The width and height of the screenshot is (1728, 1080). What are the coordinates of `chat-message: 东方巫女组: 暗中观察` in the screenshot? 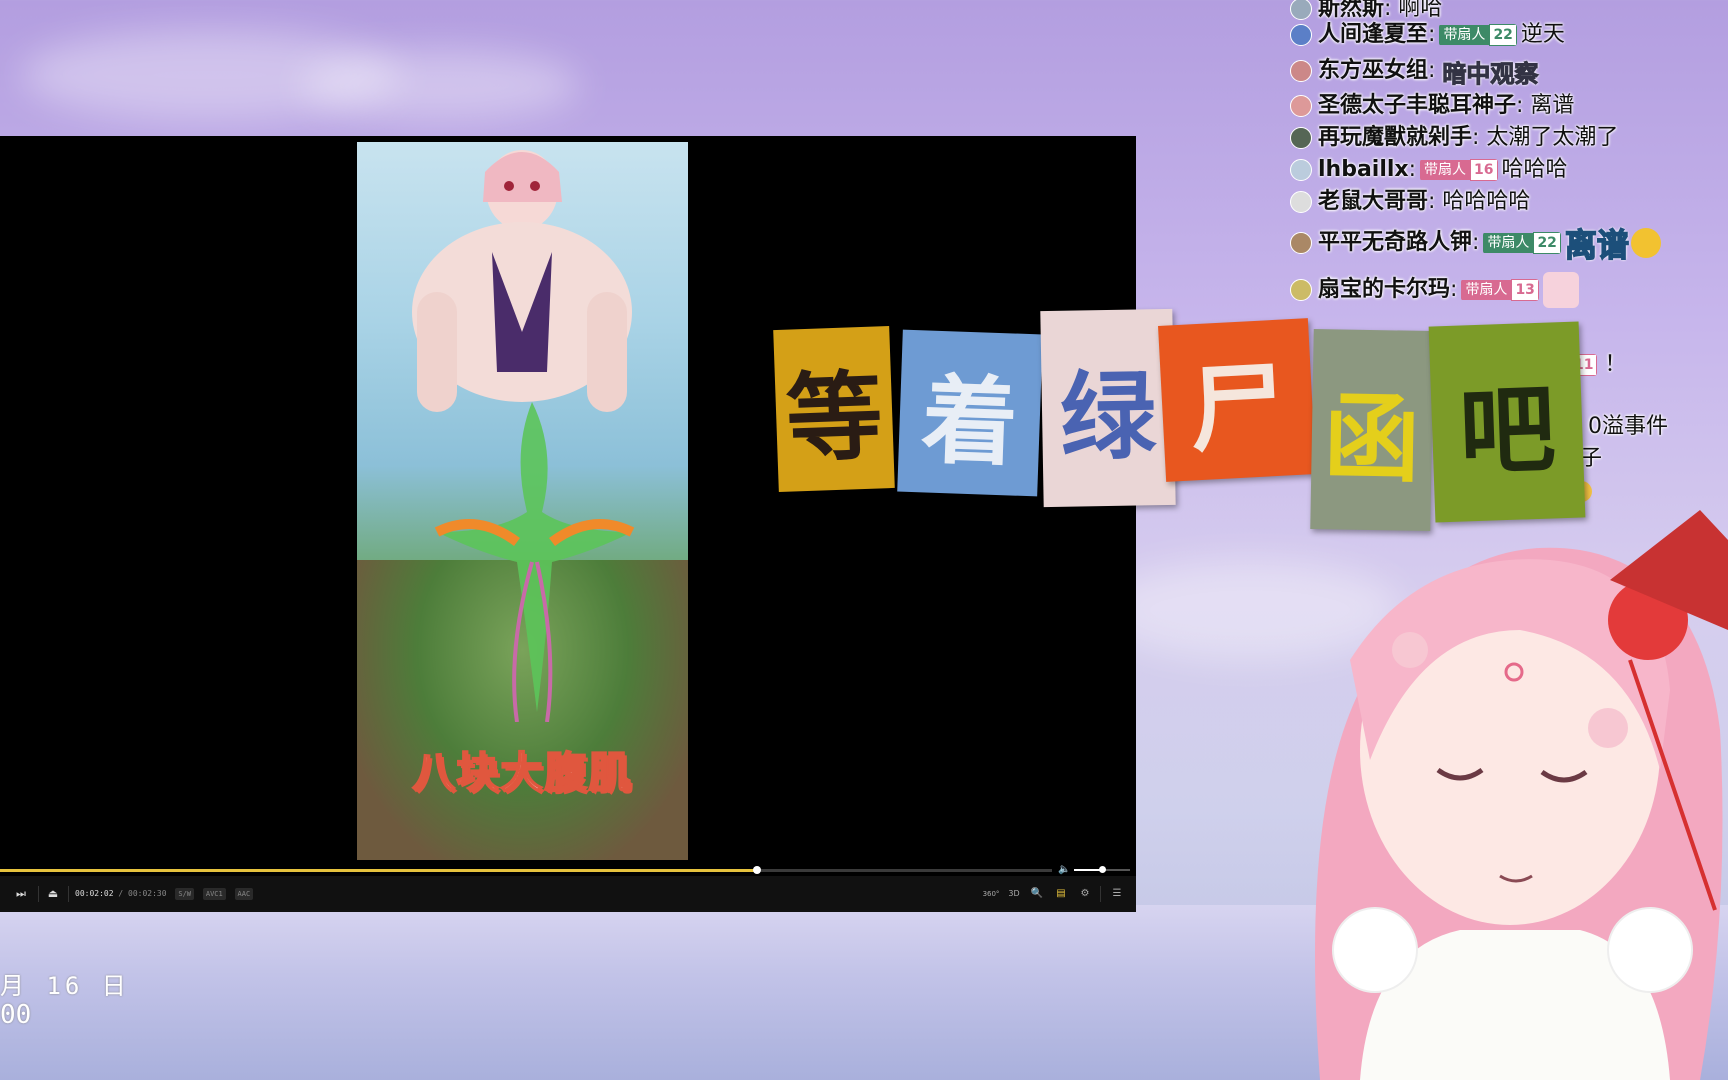 It's located at (1414, 70).